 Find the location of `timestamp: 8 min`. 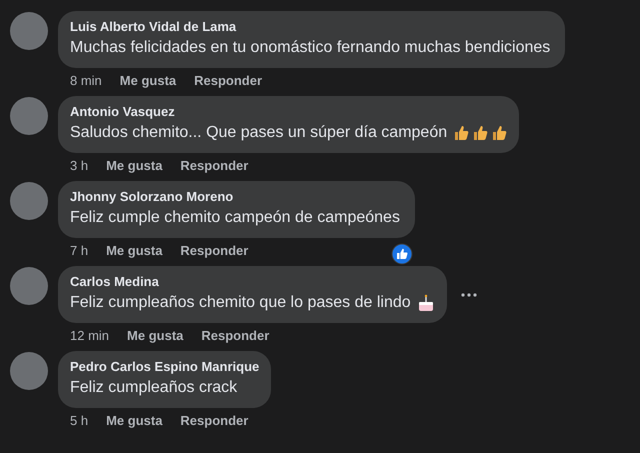

timestamp: 8 min is located at coordinates (86, 80).